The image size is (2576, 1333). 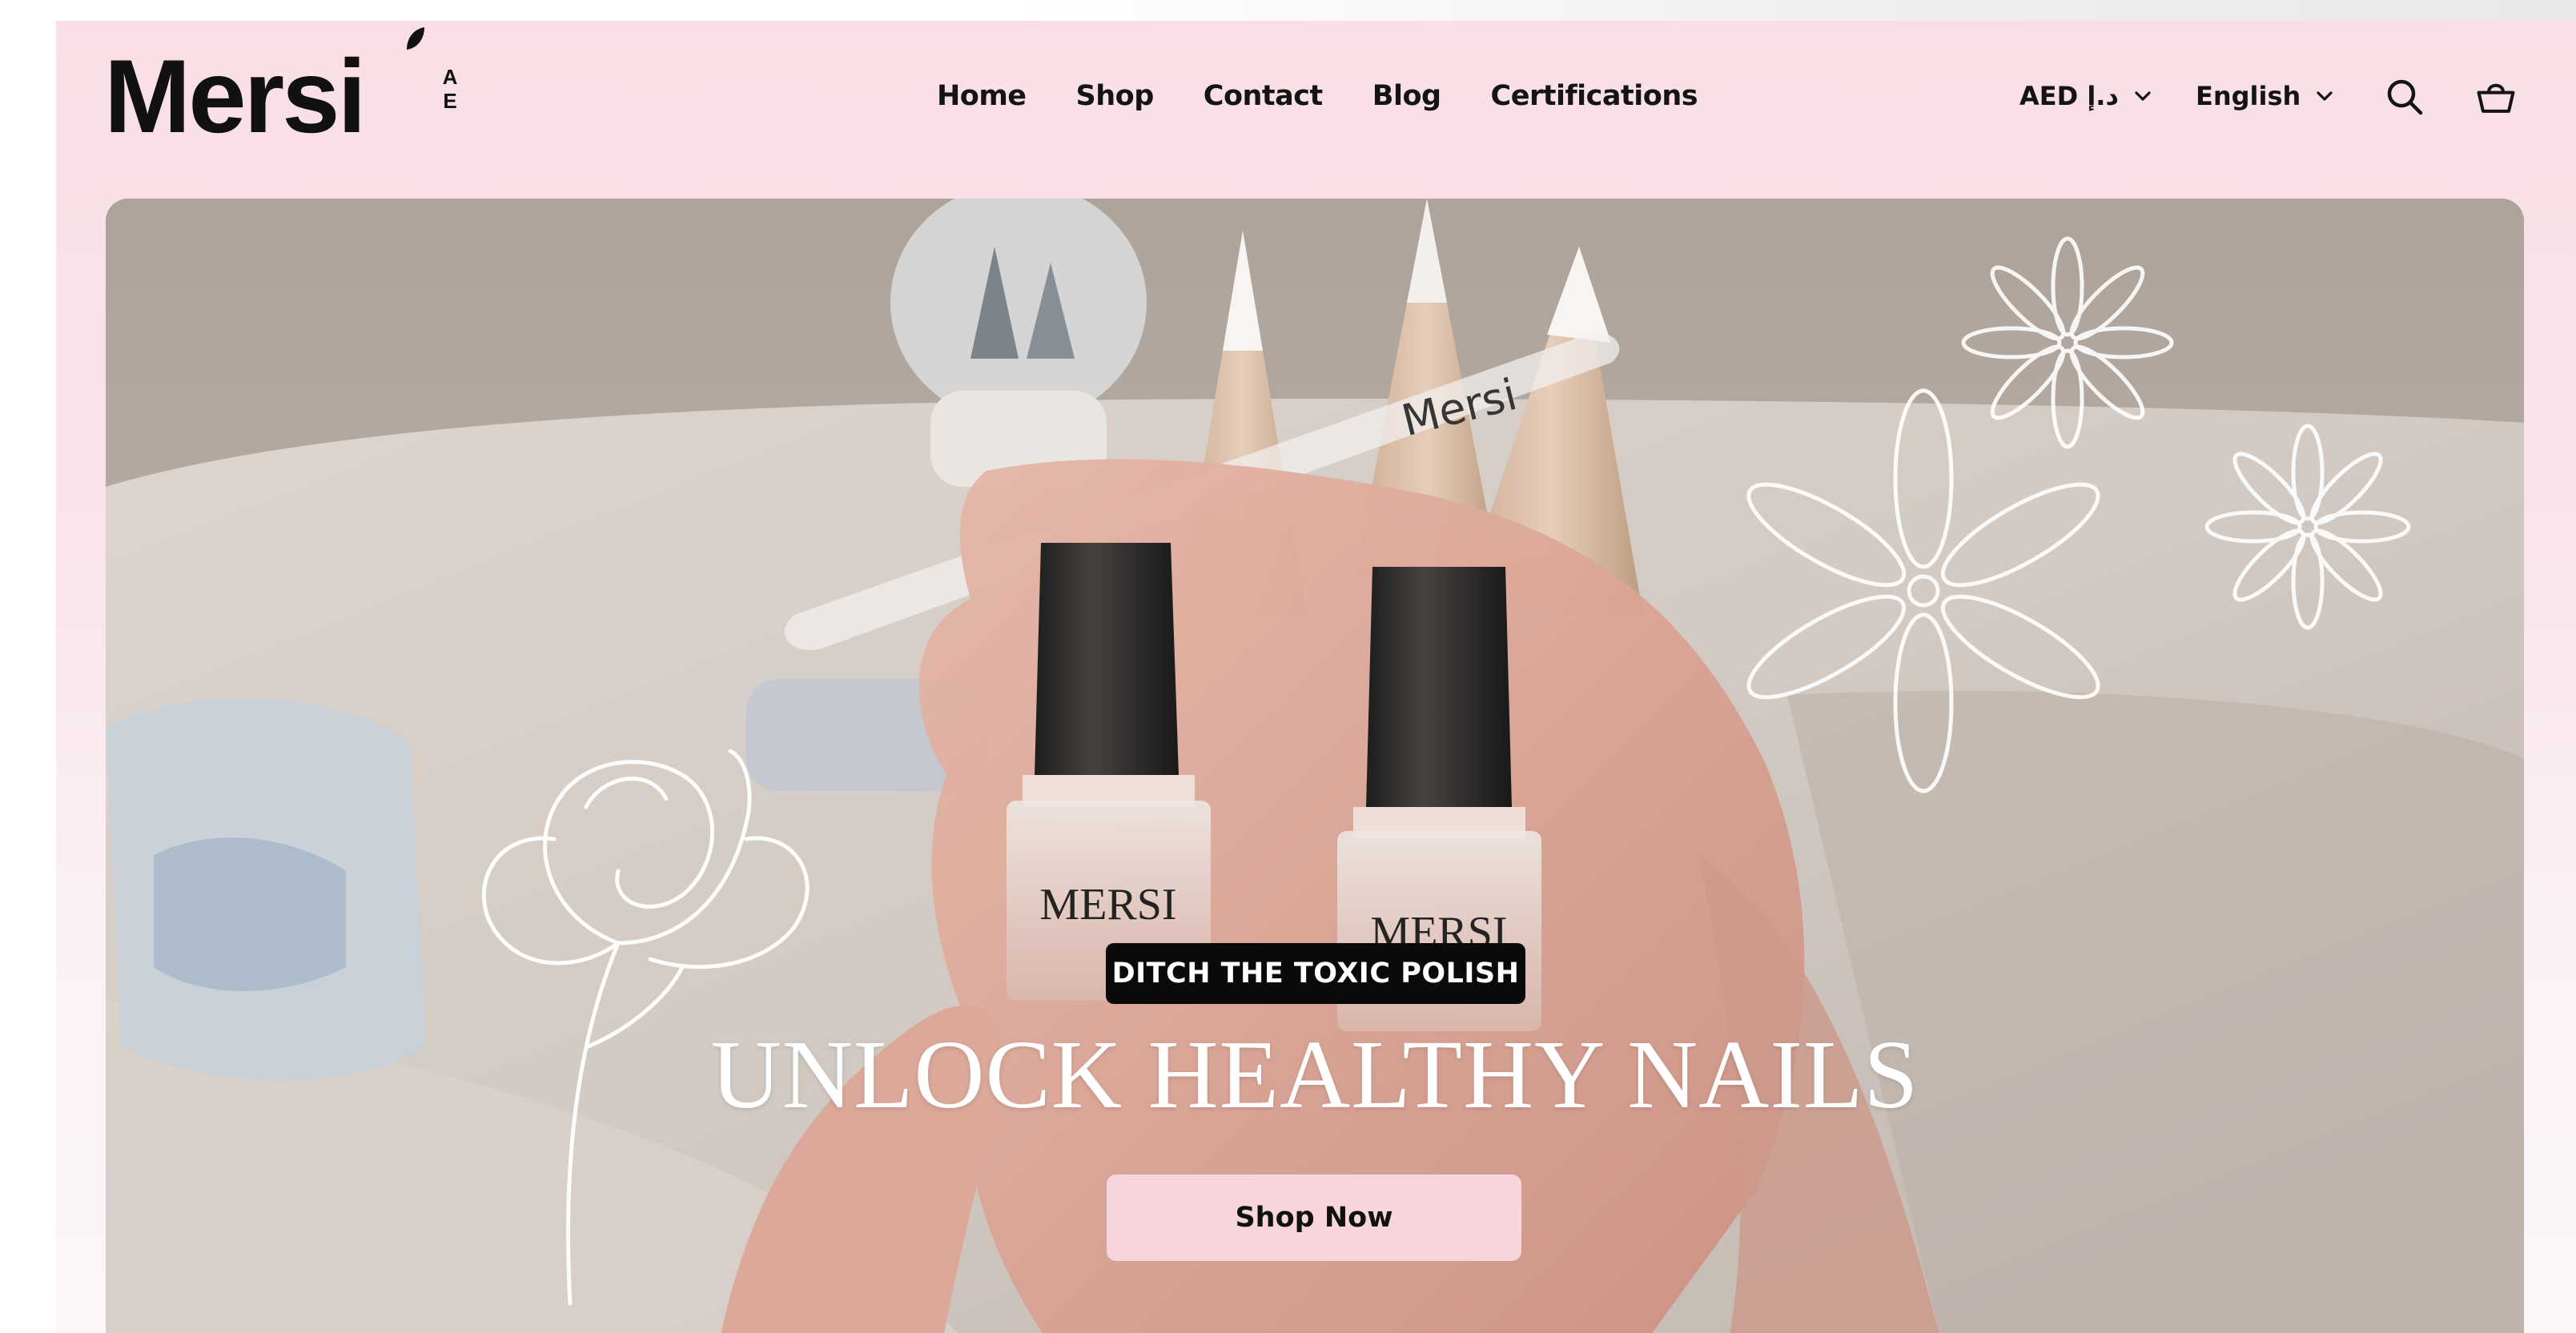 What do you see at coordinates (1406, 96) in the screenshot?
I see `nav-blog: Blog` at bounding box center [1406, 96].